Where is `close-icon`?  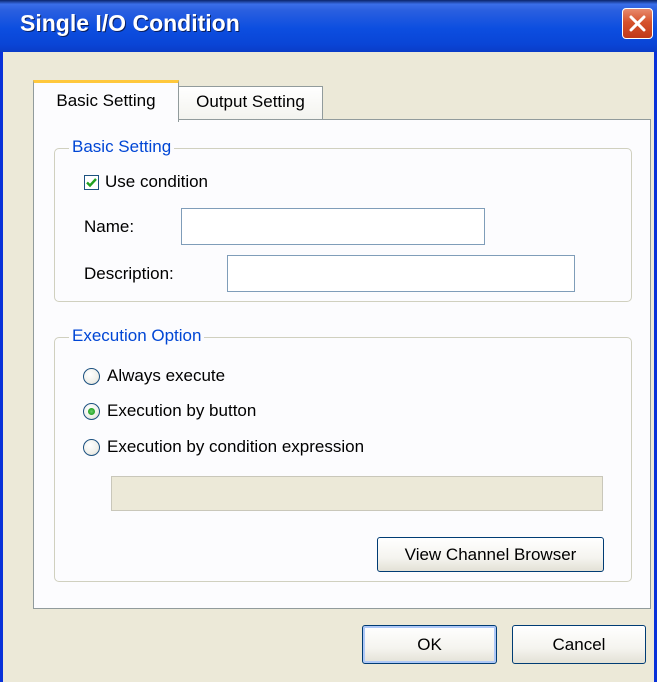 close-icon is located at coordinates (637, 23).